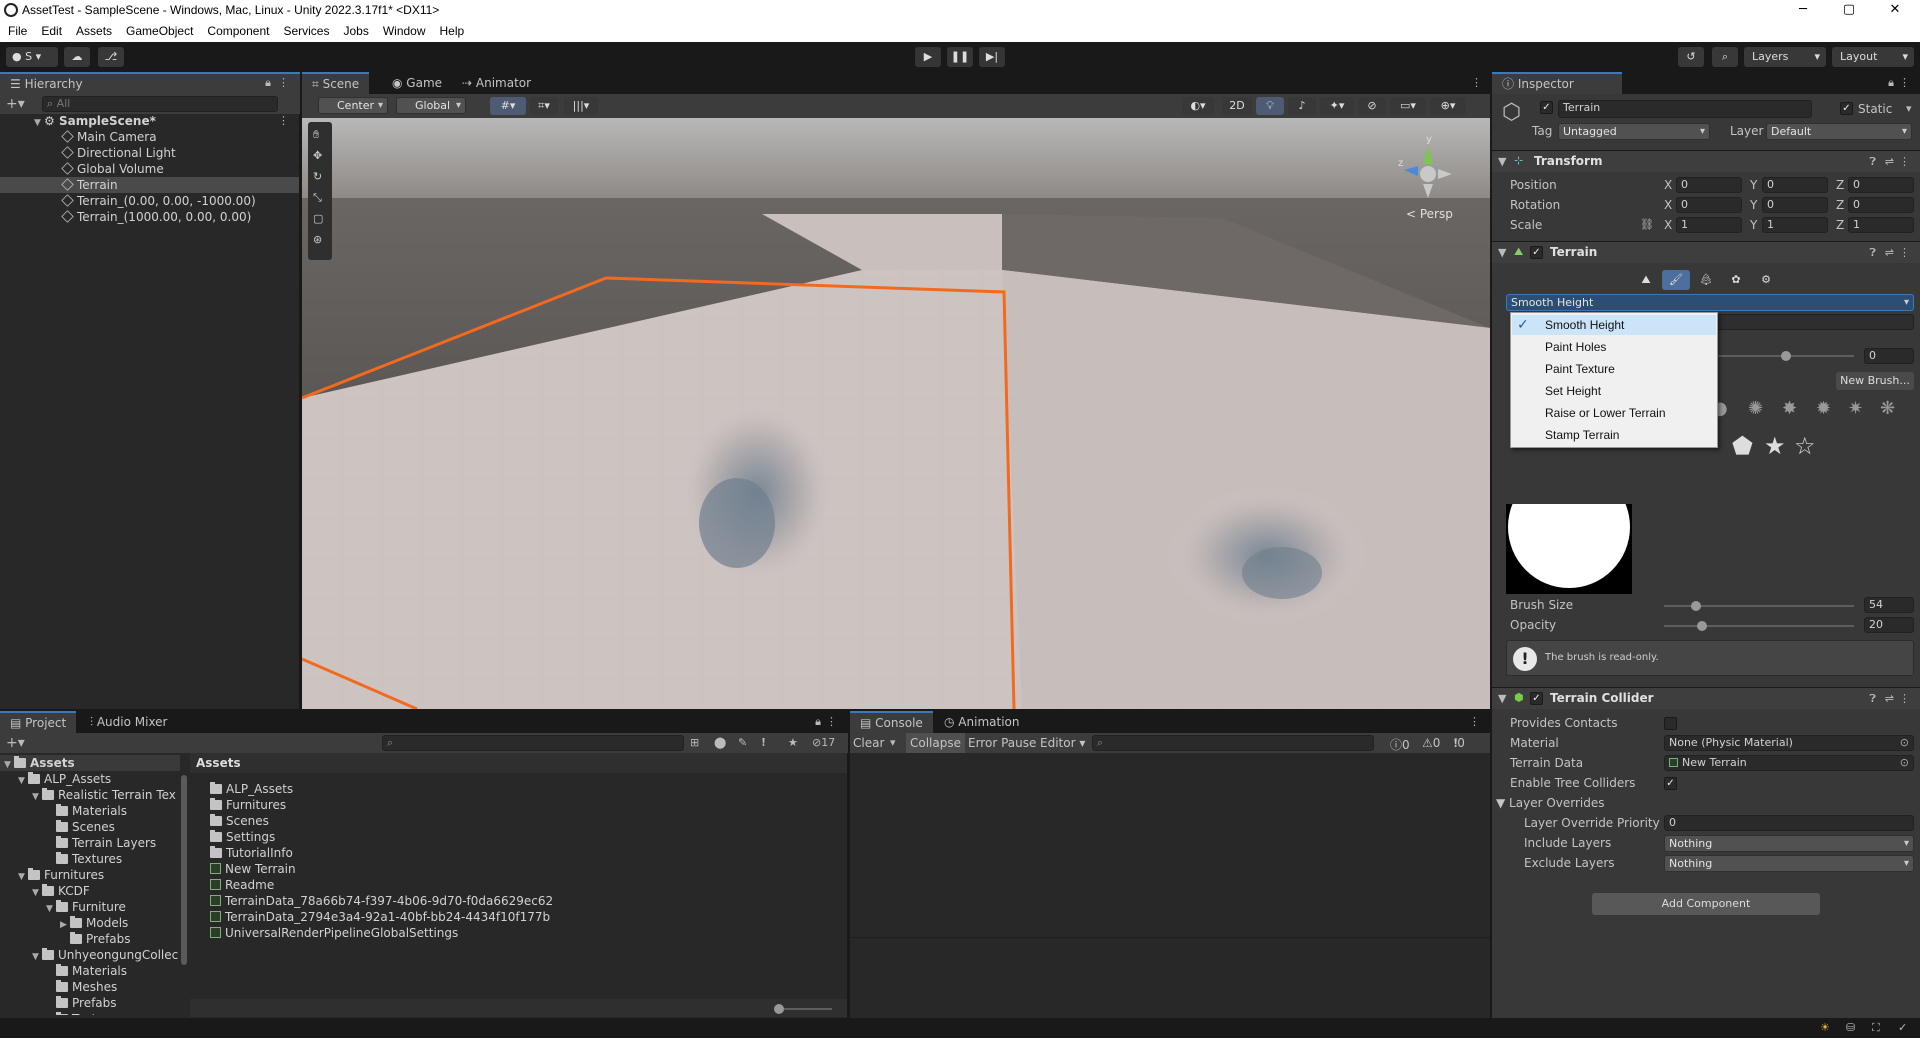  I want to click on hierarchy-item: Main Camera, so click(109, 137).